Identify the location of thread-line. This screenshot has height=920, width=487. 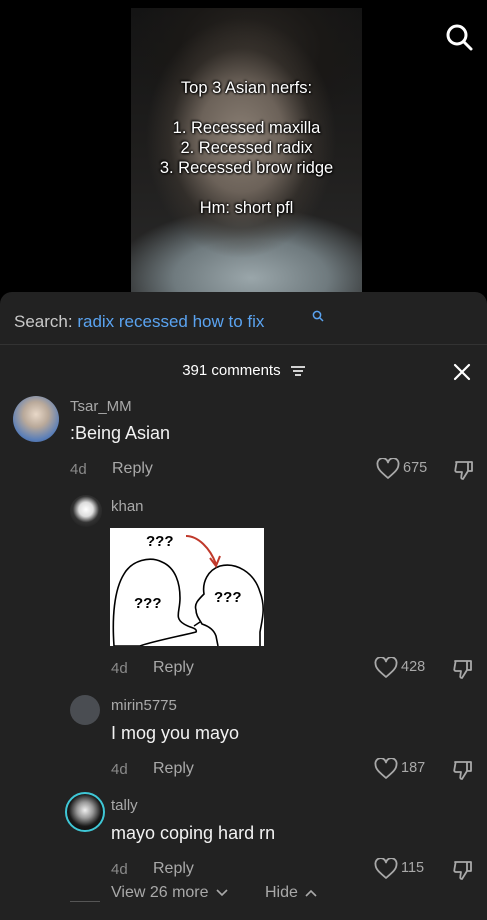
(85, 901).